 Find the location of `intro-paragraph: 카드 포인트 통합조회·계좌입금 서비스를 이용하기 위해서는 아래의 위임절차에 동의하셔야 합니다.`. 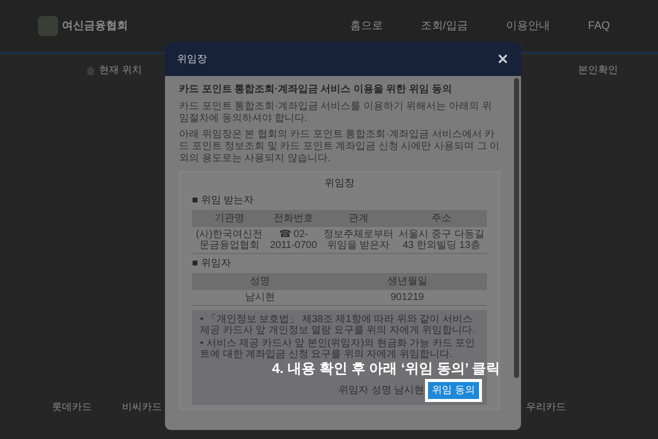

intro-paragraph: 카드 포인트 통합조회·계좌입금 서비스를 이용하기 위해서는 아래의 위임절차에 동의하셔야 합니다. is located at coordinates (336, 112).